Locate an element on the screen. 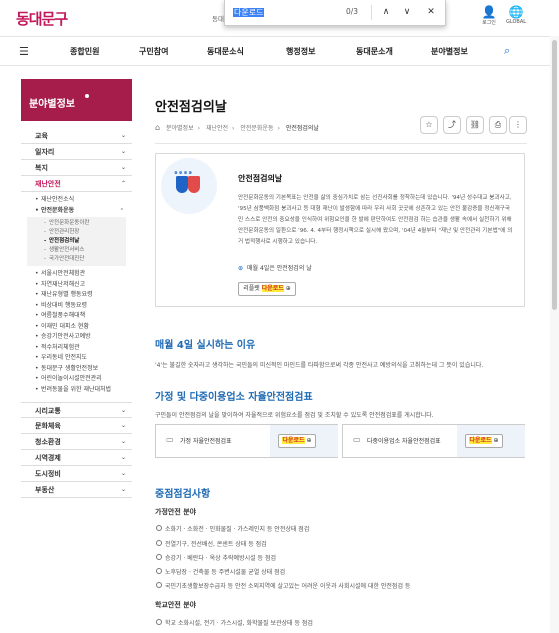 The height and width of the screenshot is (633, 559). gnb-item-admin: 행정정보 is located at coordinates (300, 51).